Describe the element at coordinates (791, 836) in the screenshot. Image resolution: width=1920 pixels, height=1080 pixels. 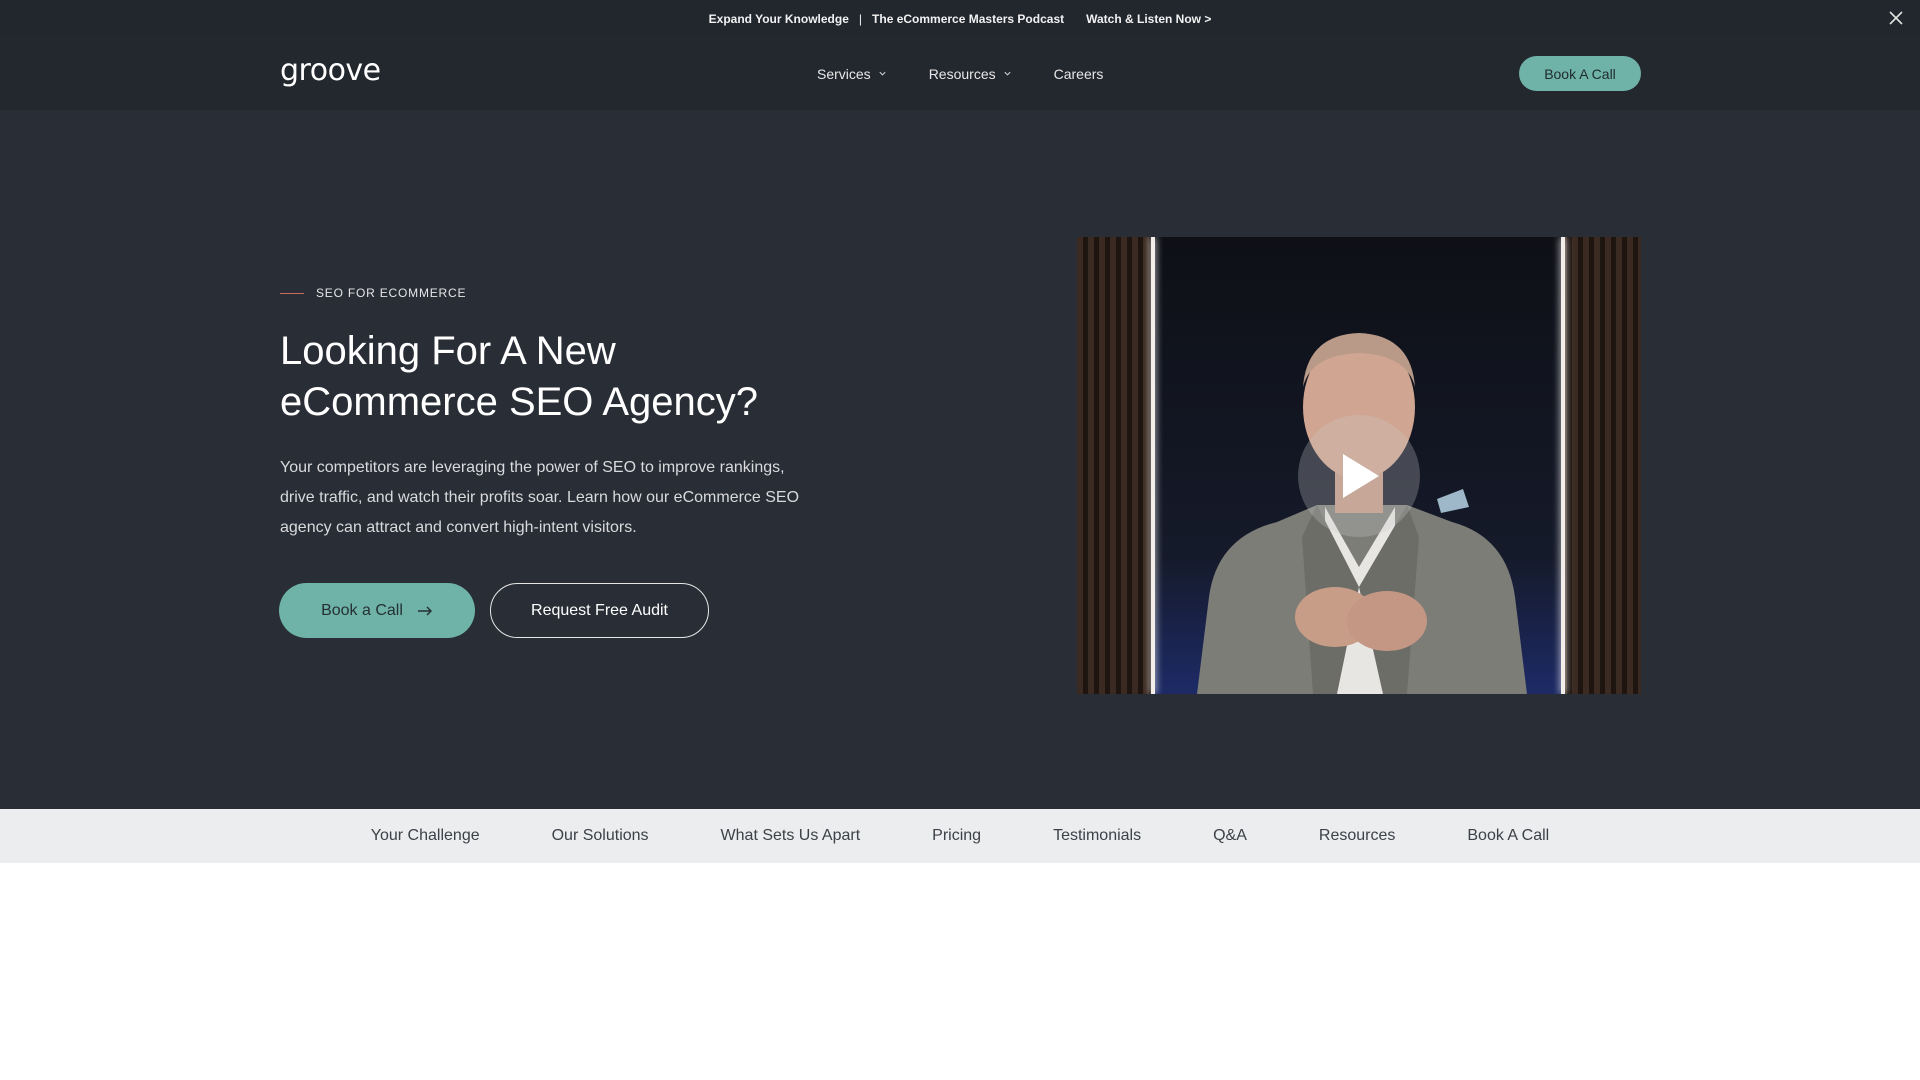
I see `subnav-what-sets-us-apart: What Sets Us Apart` at that location.